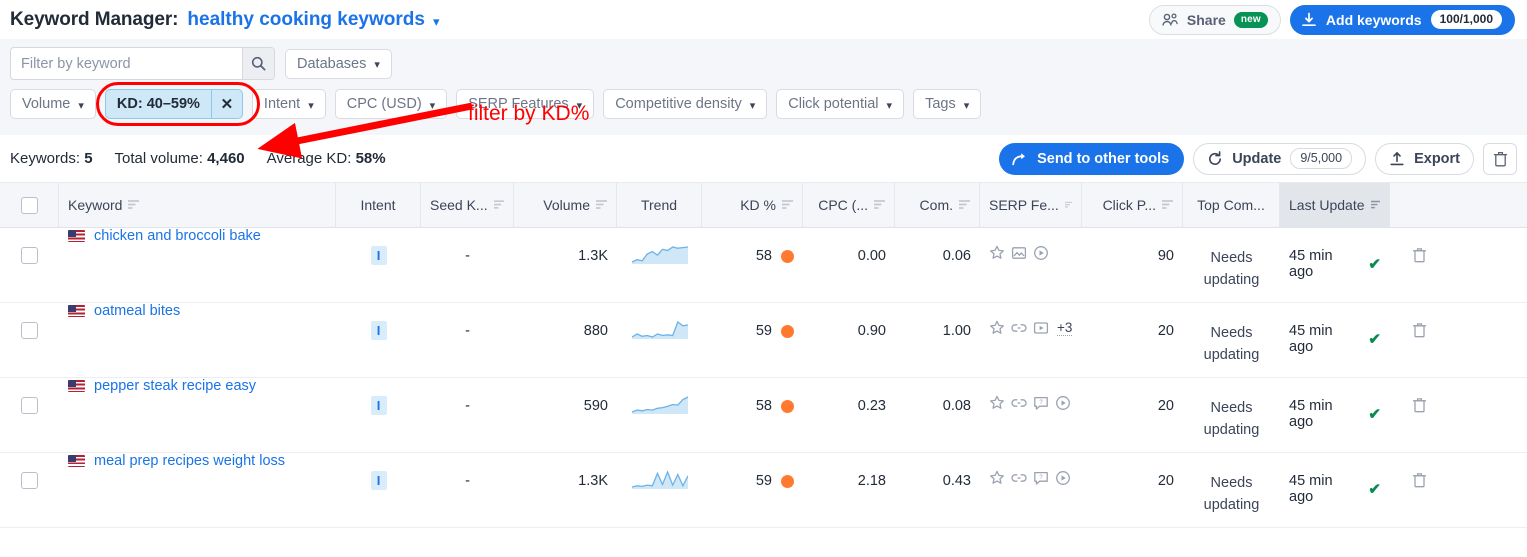 Image resolution: width=1527 pixels, height=557 pixels. Describe the element at coordinates (1019, 253) in the screenshot. I see `image-icon` at that location.